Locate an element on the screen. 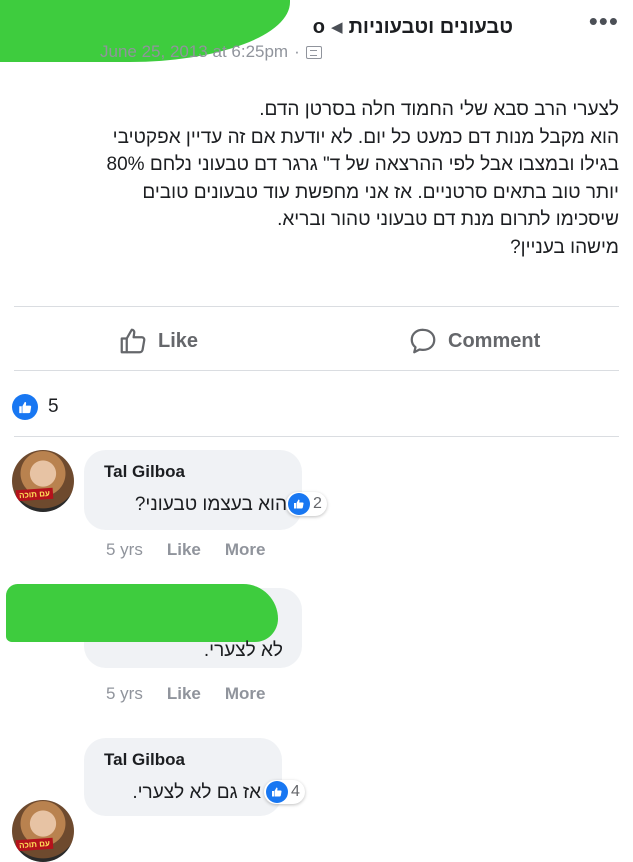 Image resolution: width=633 pixels, height=862 pixels. audience-icon is located at coordinates (313, 52).